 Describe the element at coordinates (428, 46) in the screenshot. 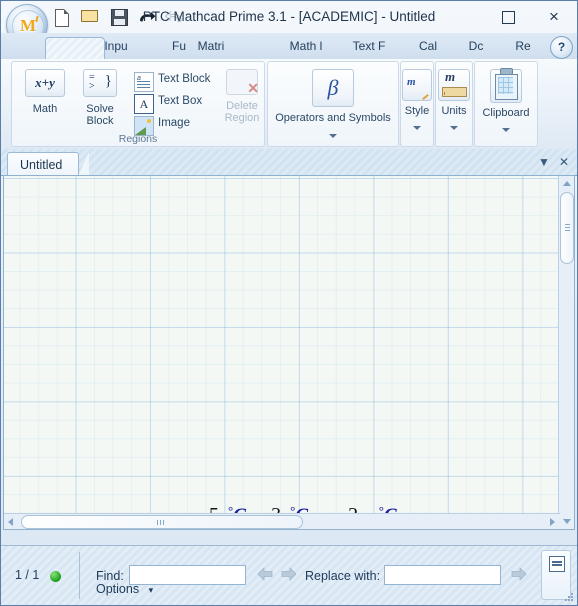

I see `tab-calculation: Cal` at that location.